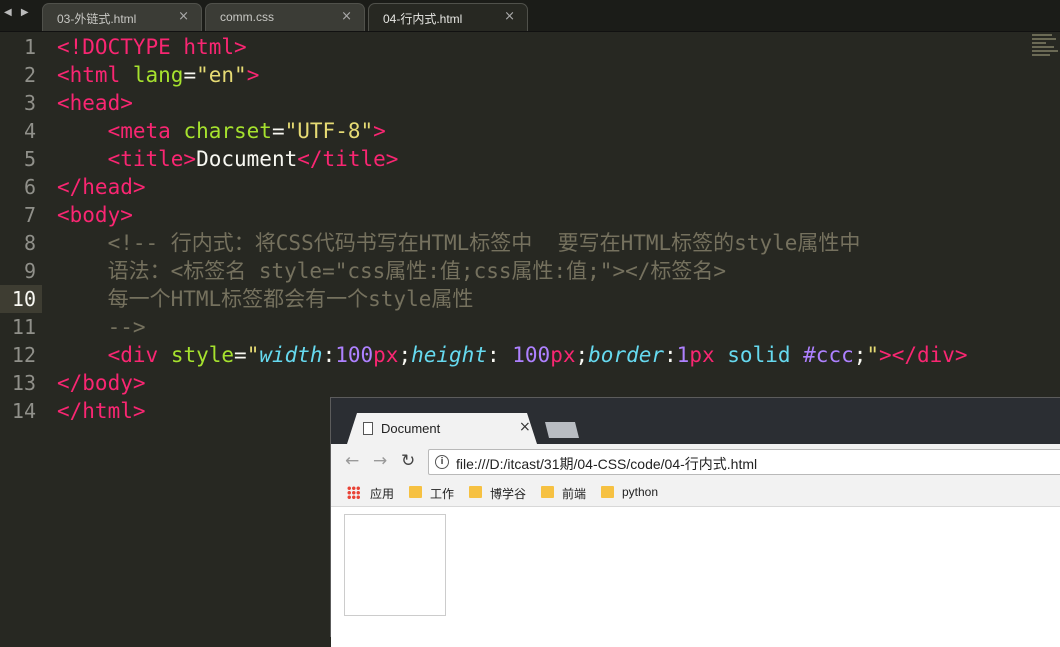  I want to click on line-number: 11, so click(23, 327).